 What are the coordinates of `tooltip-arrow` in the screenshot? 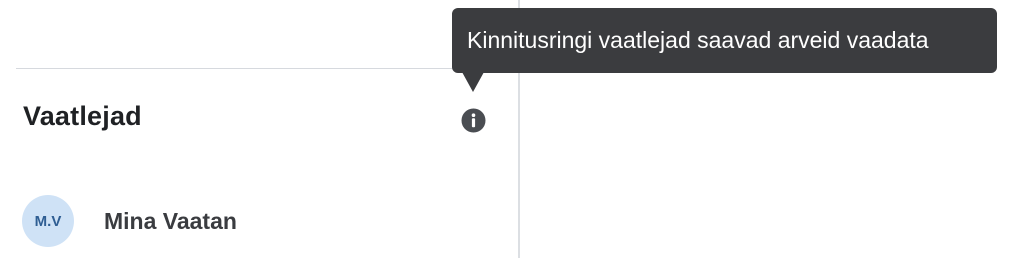 It's located at (473, 82).